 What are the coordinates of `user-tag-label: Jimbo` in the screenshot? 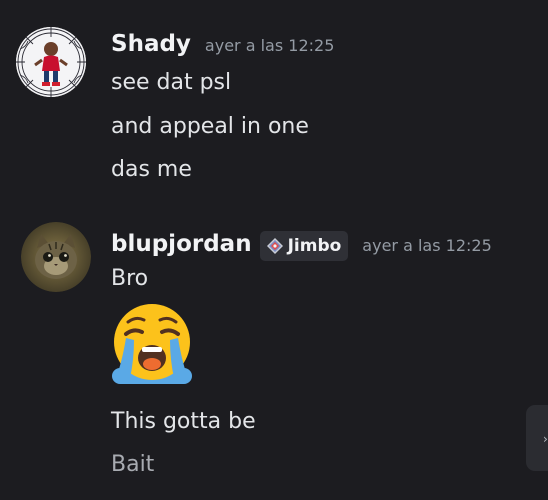 It's located at (314, 246).